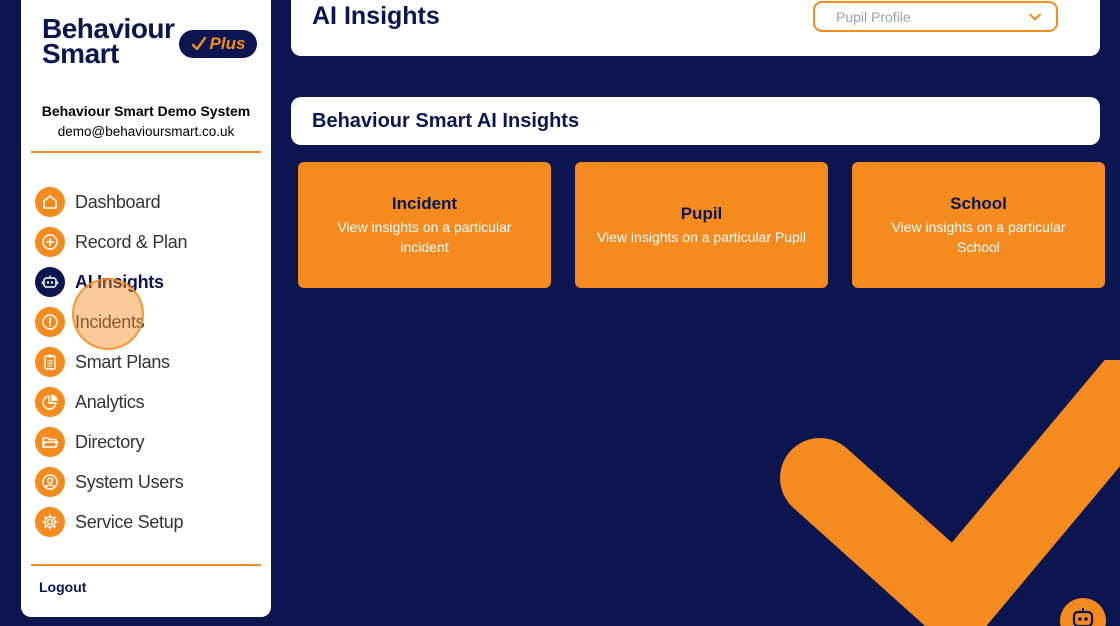 This screenshot has height=626, width=1120. What do you see at coordinates (150, 402) in the screenshot?
I see `sidebar-item-analytics: Analytics` at bounding box center [150, 402].